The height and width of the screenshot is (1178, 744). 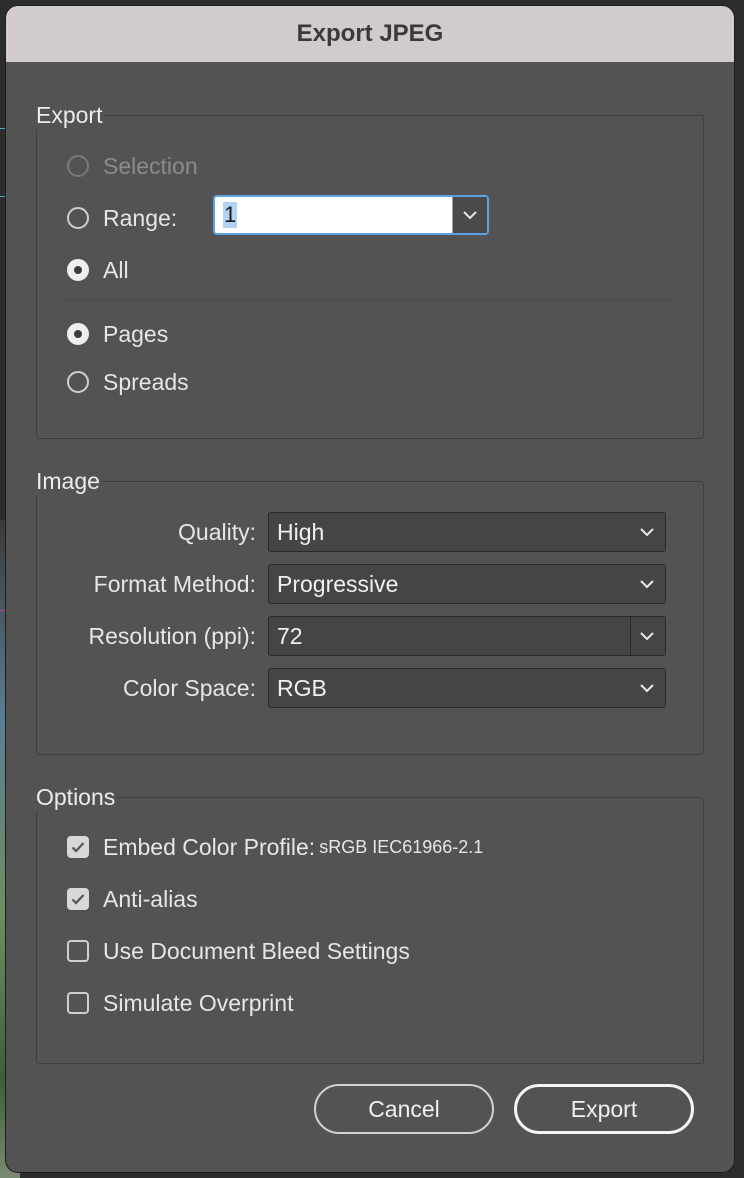 I want to click on simulate-overprint-label: Simulate Overprint, so click(x=198, y=1002).